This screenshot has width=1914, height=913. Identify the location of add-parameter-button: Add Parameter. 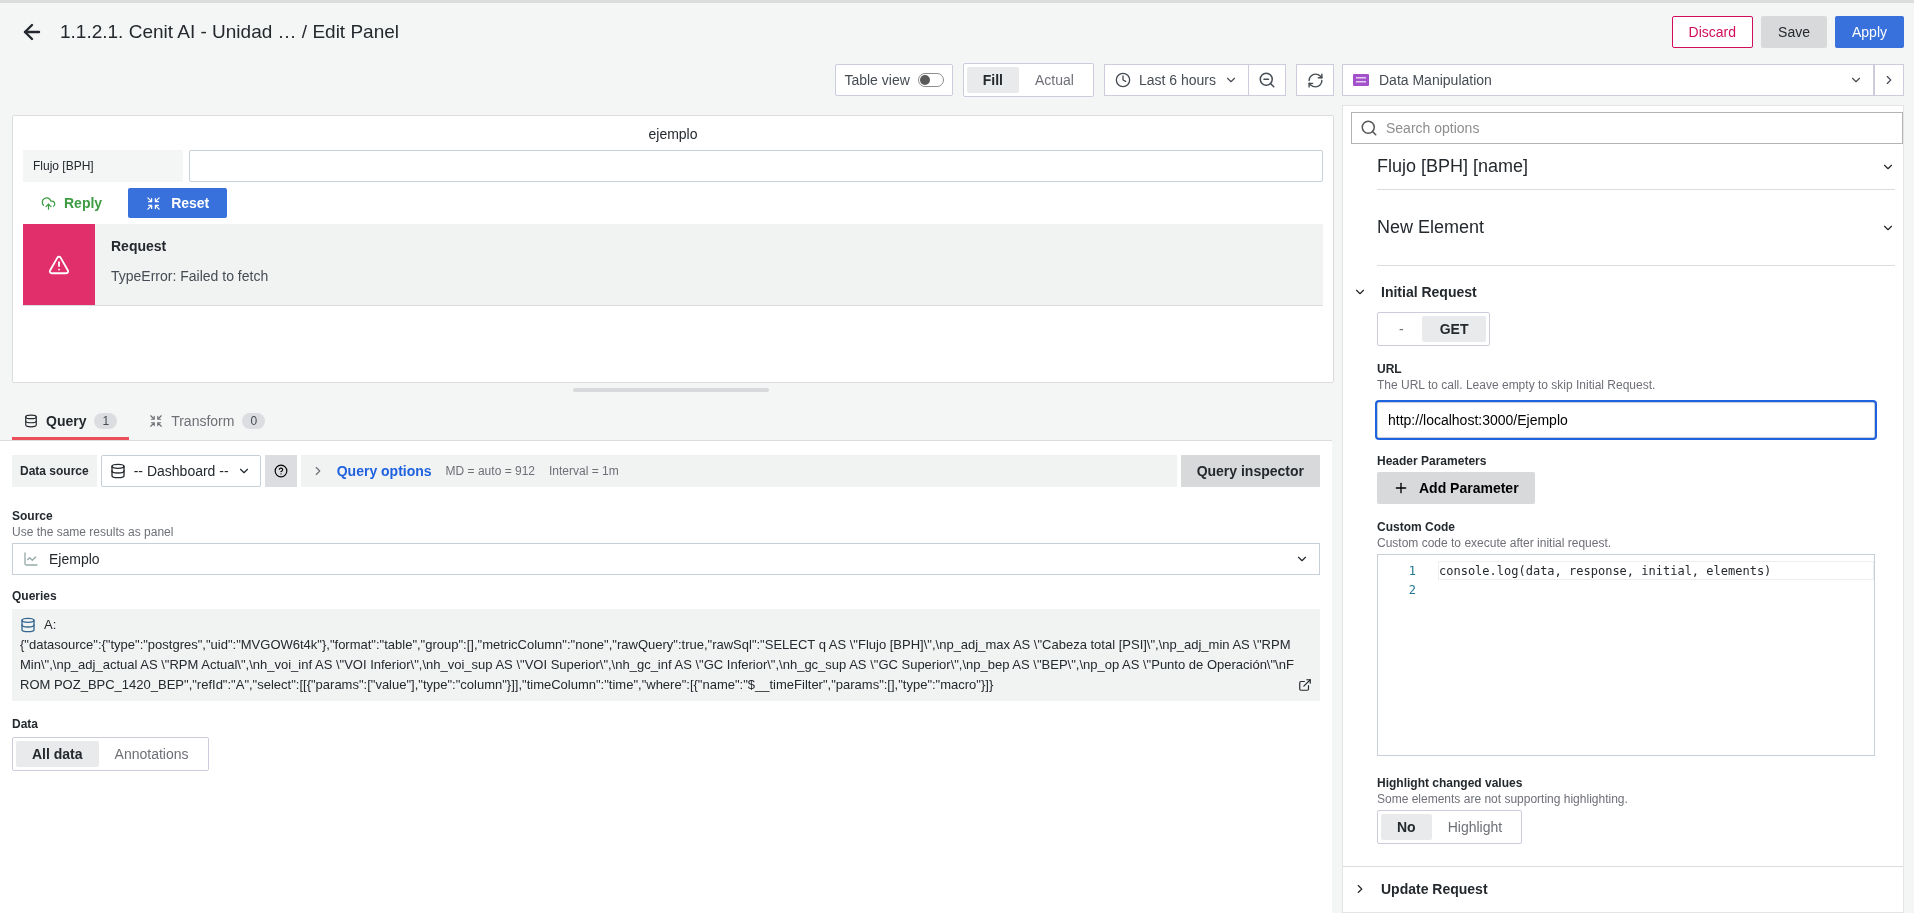
(1456, 488).